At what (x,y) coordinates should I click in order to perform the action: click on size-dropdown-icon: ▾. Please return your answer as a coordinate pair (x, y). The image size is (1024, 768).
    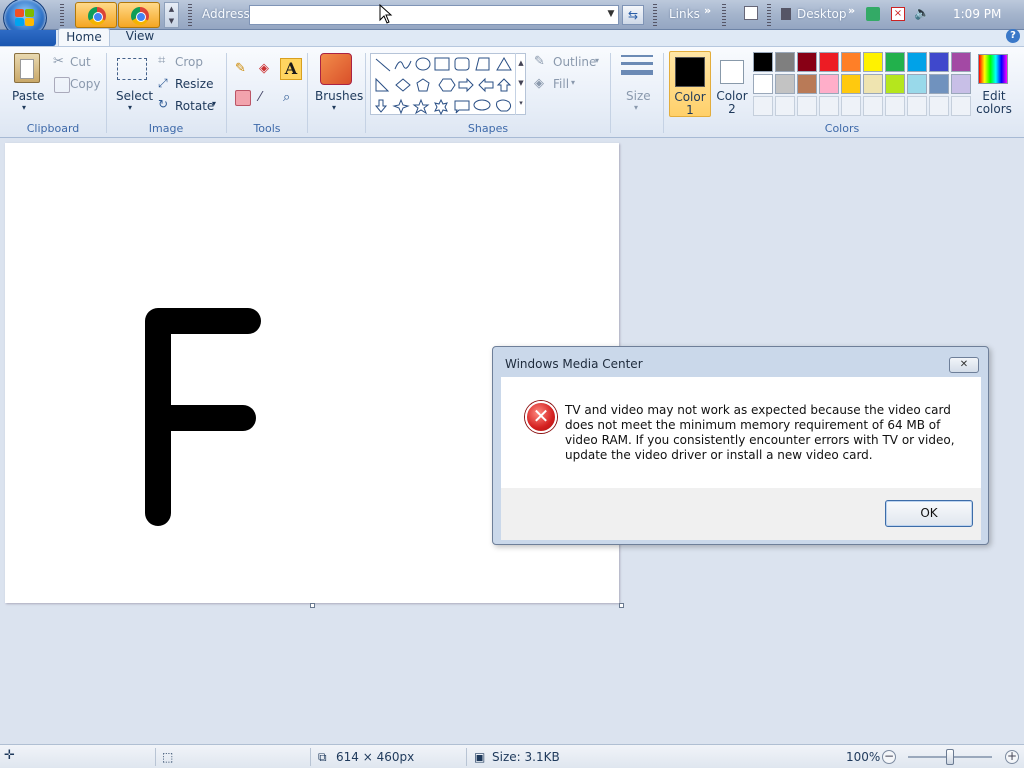
    Looking at the image, I should click on (636, 107).